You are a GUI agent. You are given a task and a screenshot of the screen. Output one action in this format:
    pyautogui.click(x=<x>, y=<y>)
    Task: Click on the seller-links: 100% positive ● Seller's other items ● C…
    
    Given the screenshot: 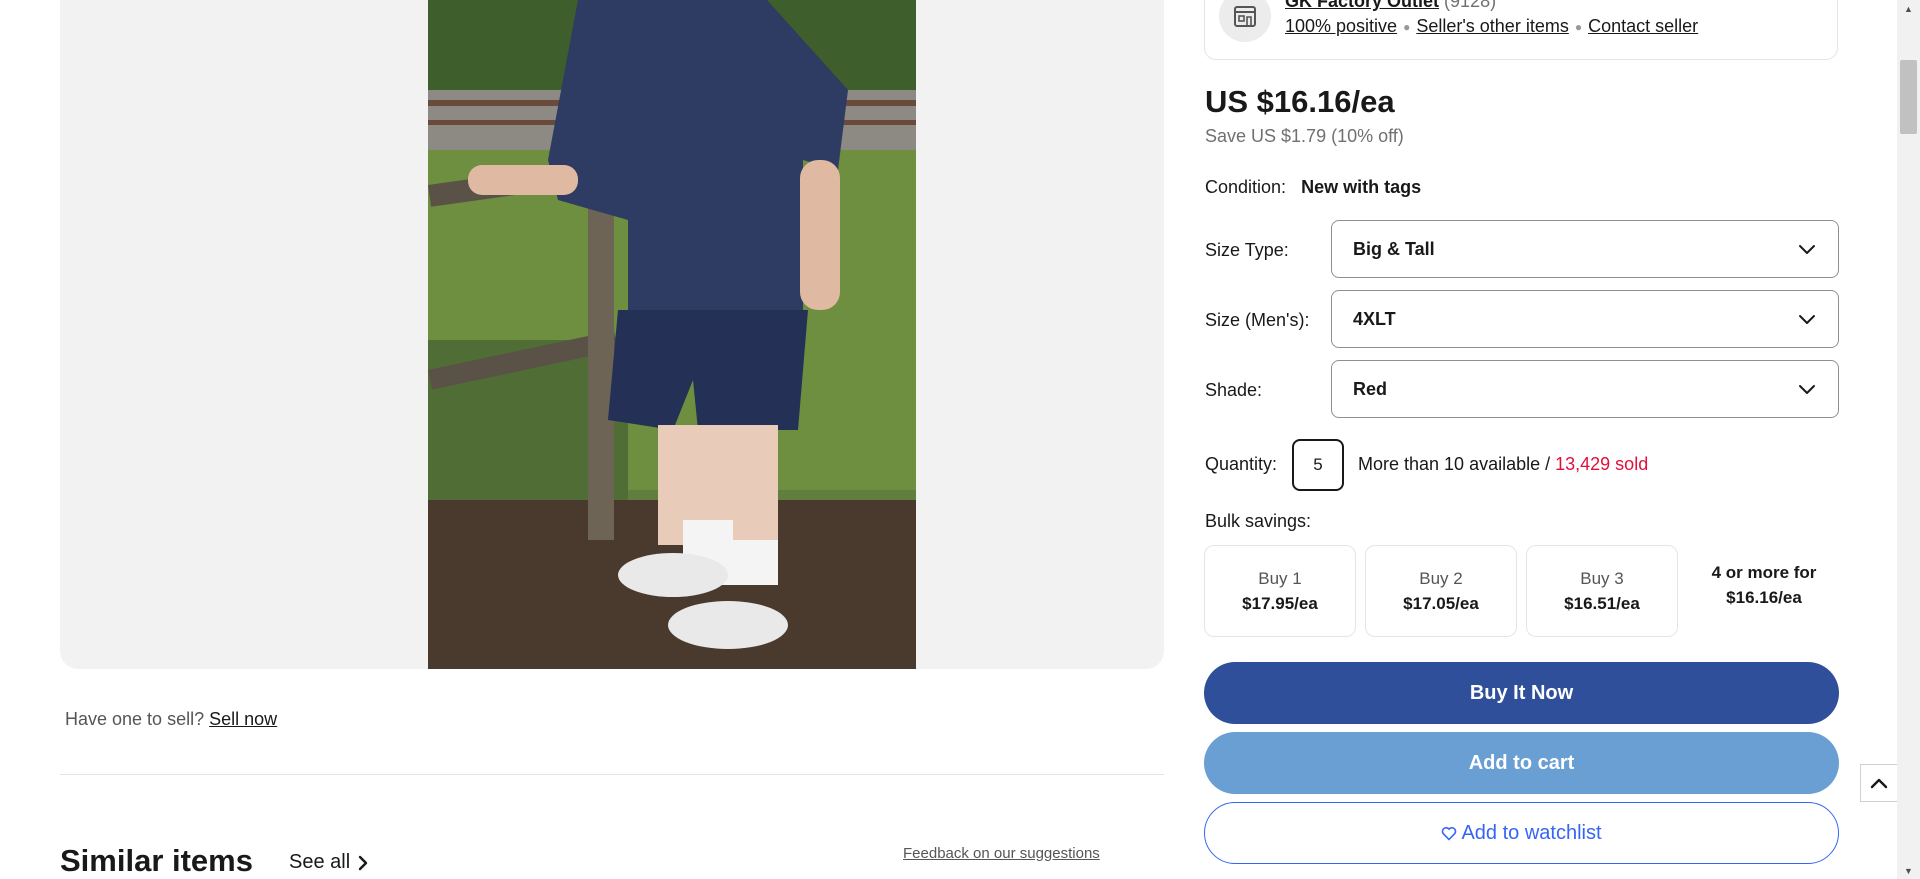 What is the action you would take?
    pyautogui.click(x=1491, y=26)
    